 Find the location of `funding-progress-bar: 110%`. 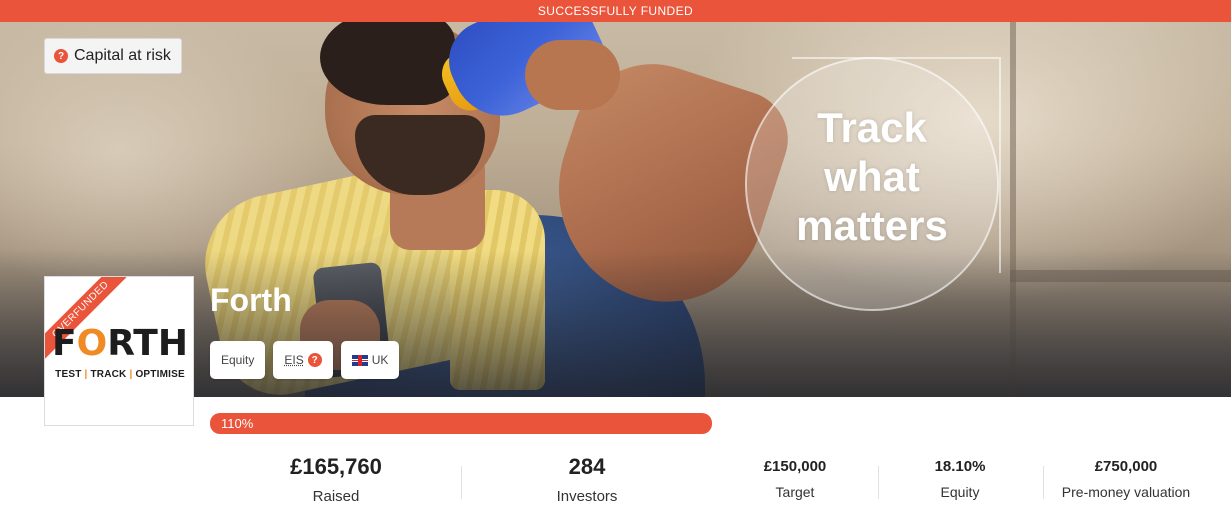

funding-progress-bar: 110% is located at coordinates (461, 423).